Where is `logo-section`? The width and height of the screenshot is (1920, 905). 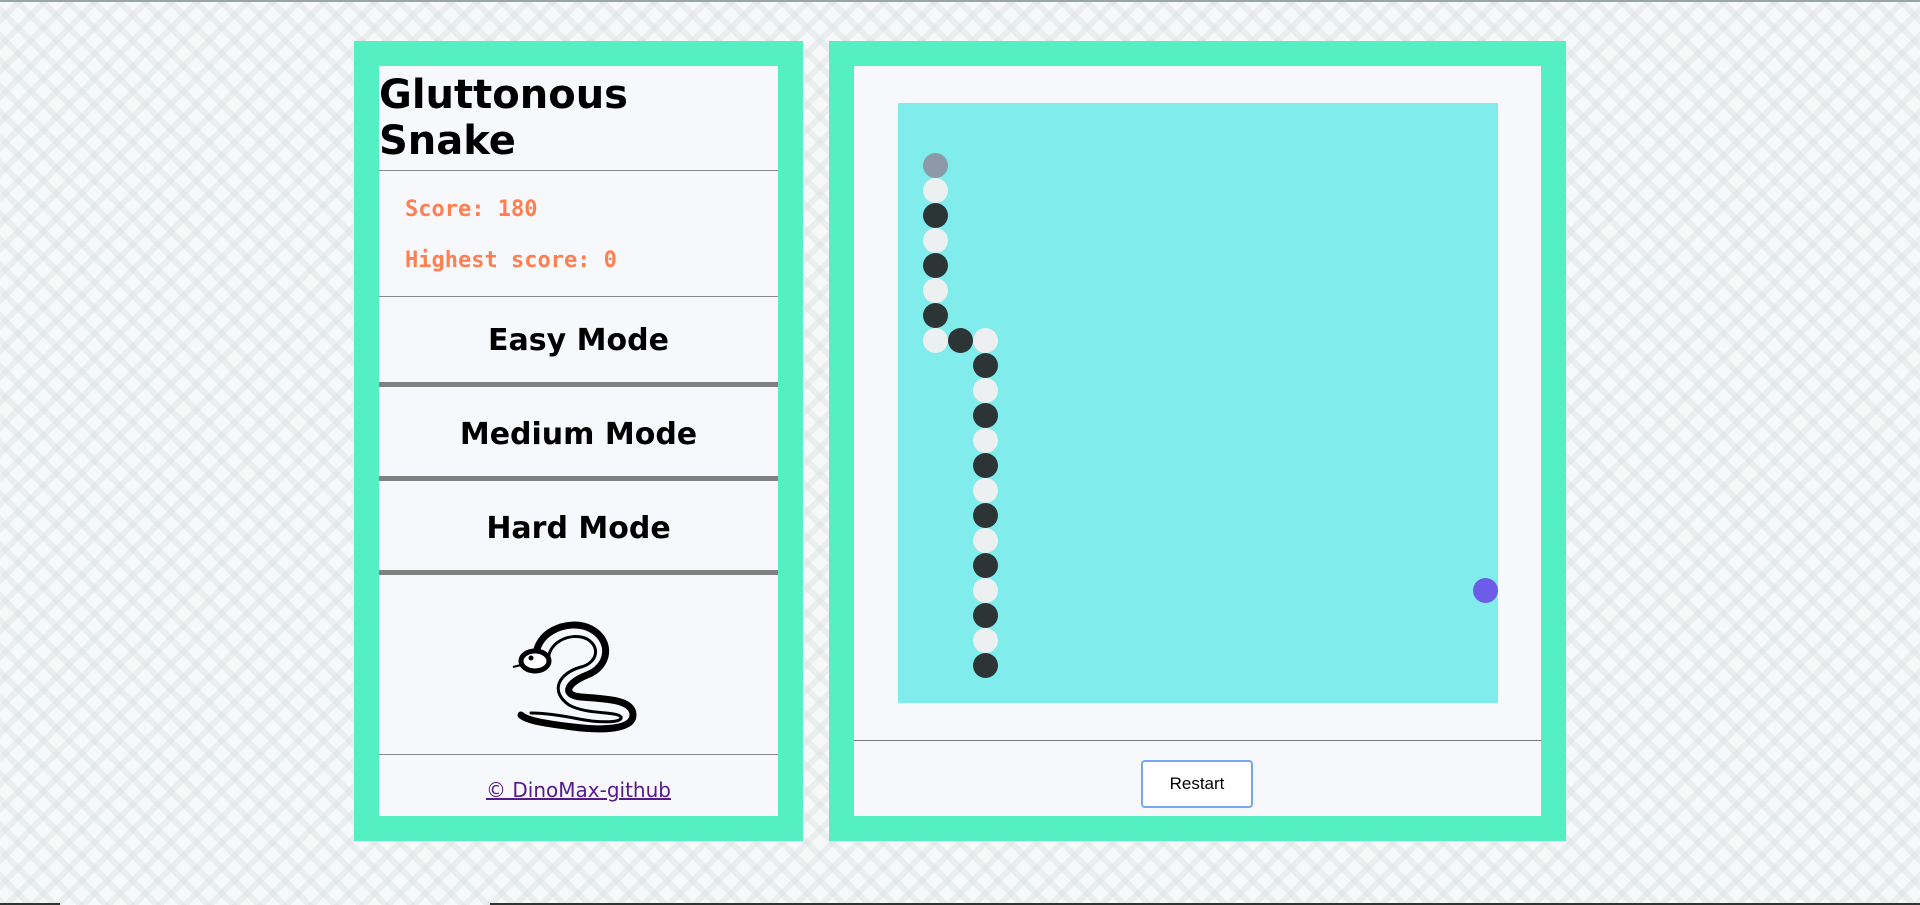 logo-section is located at coordinates (578, 668).